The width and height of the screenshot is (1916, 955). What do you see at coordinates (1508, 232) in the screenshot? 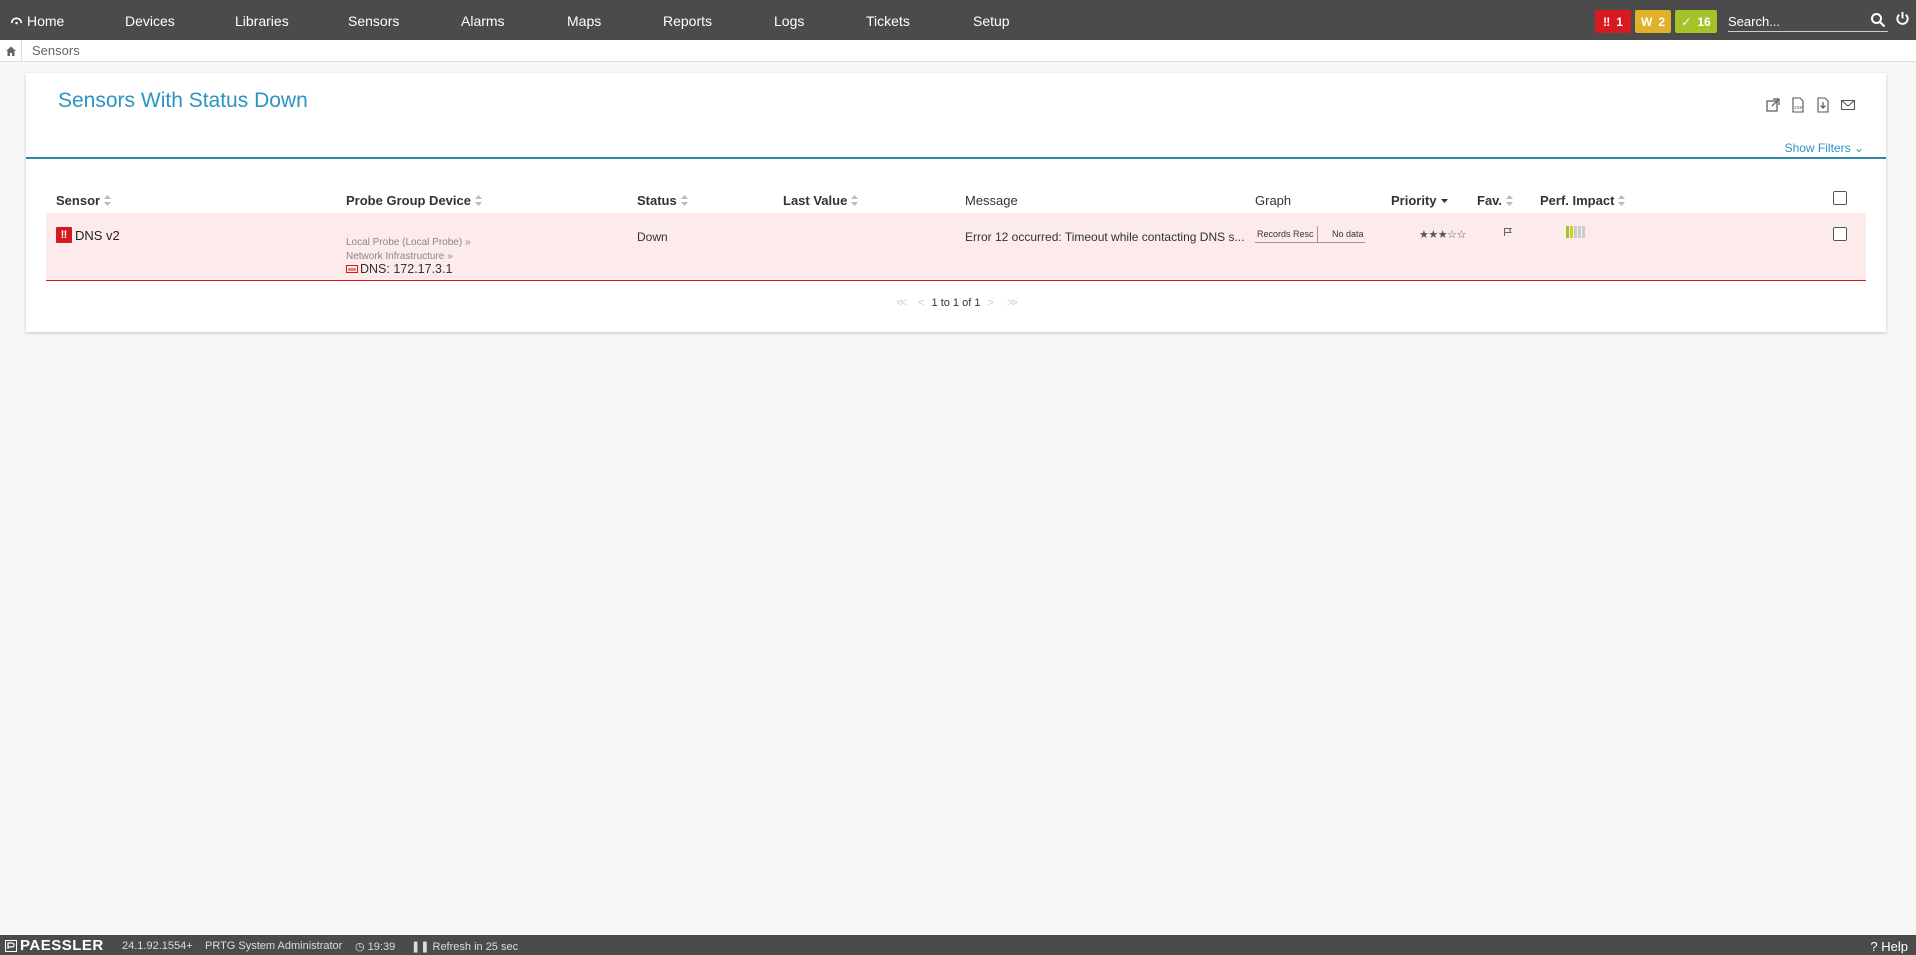
I see `favorite-flag-icon` at bounding box center [1508, 232].